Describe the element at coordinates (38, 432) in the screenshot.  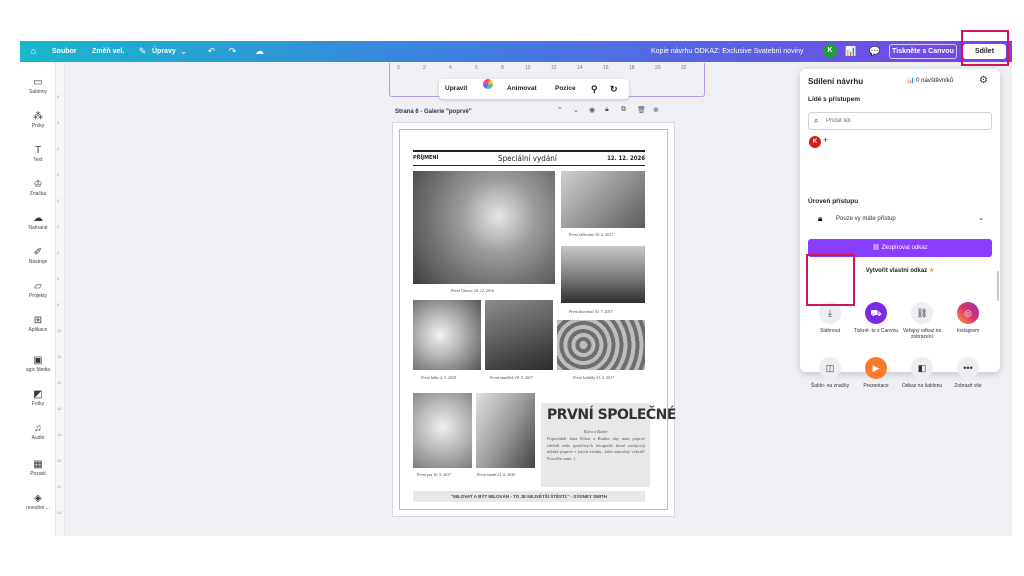
I see `sidebar-item-audio: ♫ Audio` at that location.